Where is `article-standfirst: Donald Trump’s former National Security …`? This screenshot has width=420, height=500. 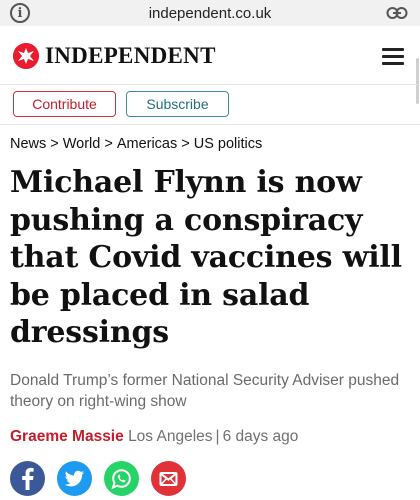
article-standfirst: Donald Trump’s former National Security … is located at coordinates (205, 391).